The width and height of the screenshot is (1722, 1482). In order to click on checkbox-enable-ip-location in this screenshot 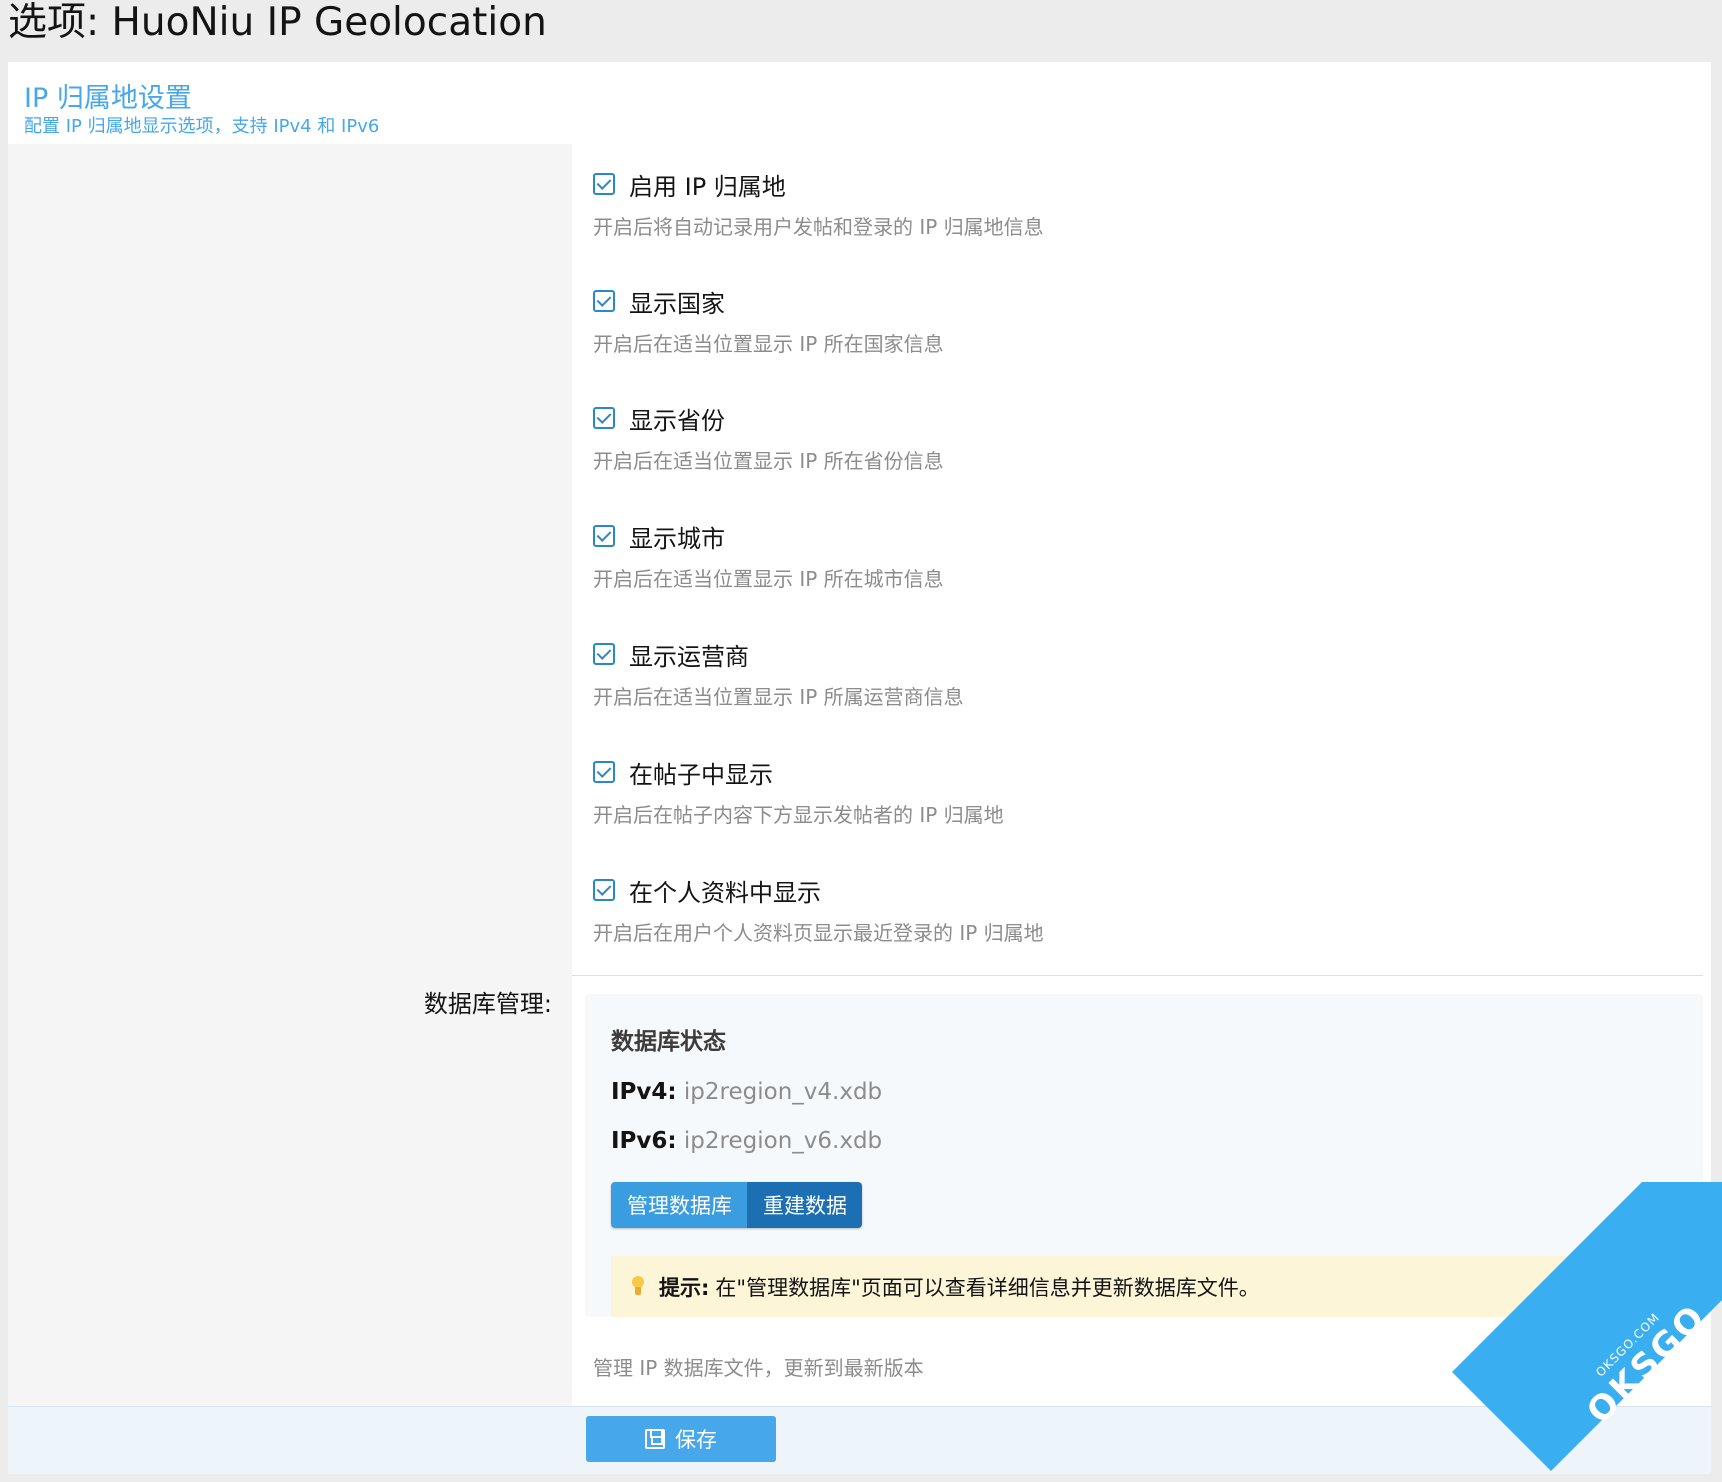, I will do `click(604, 184)`.